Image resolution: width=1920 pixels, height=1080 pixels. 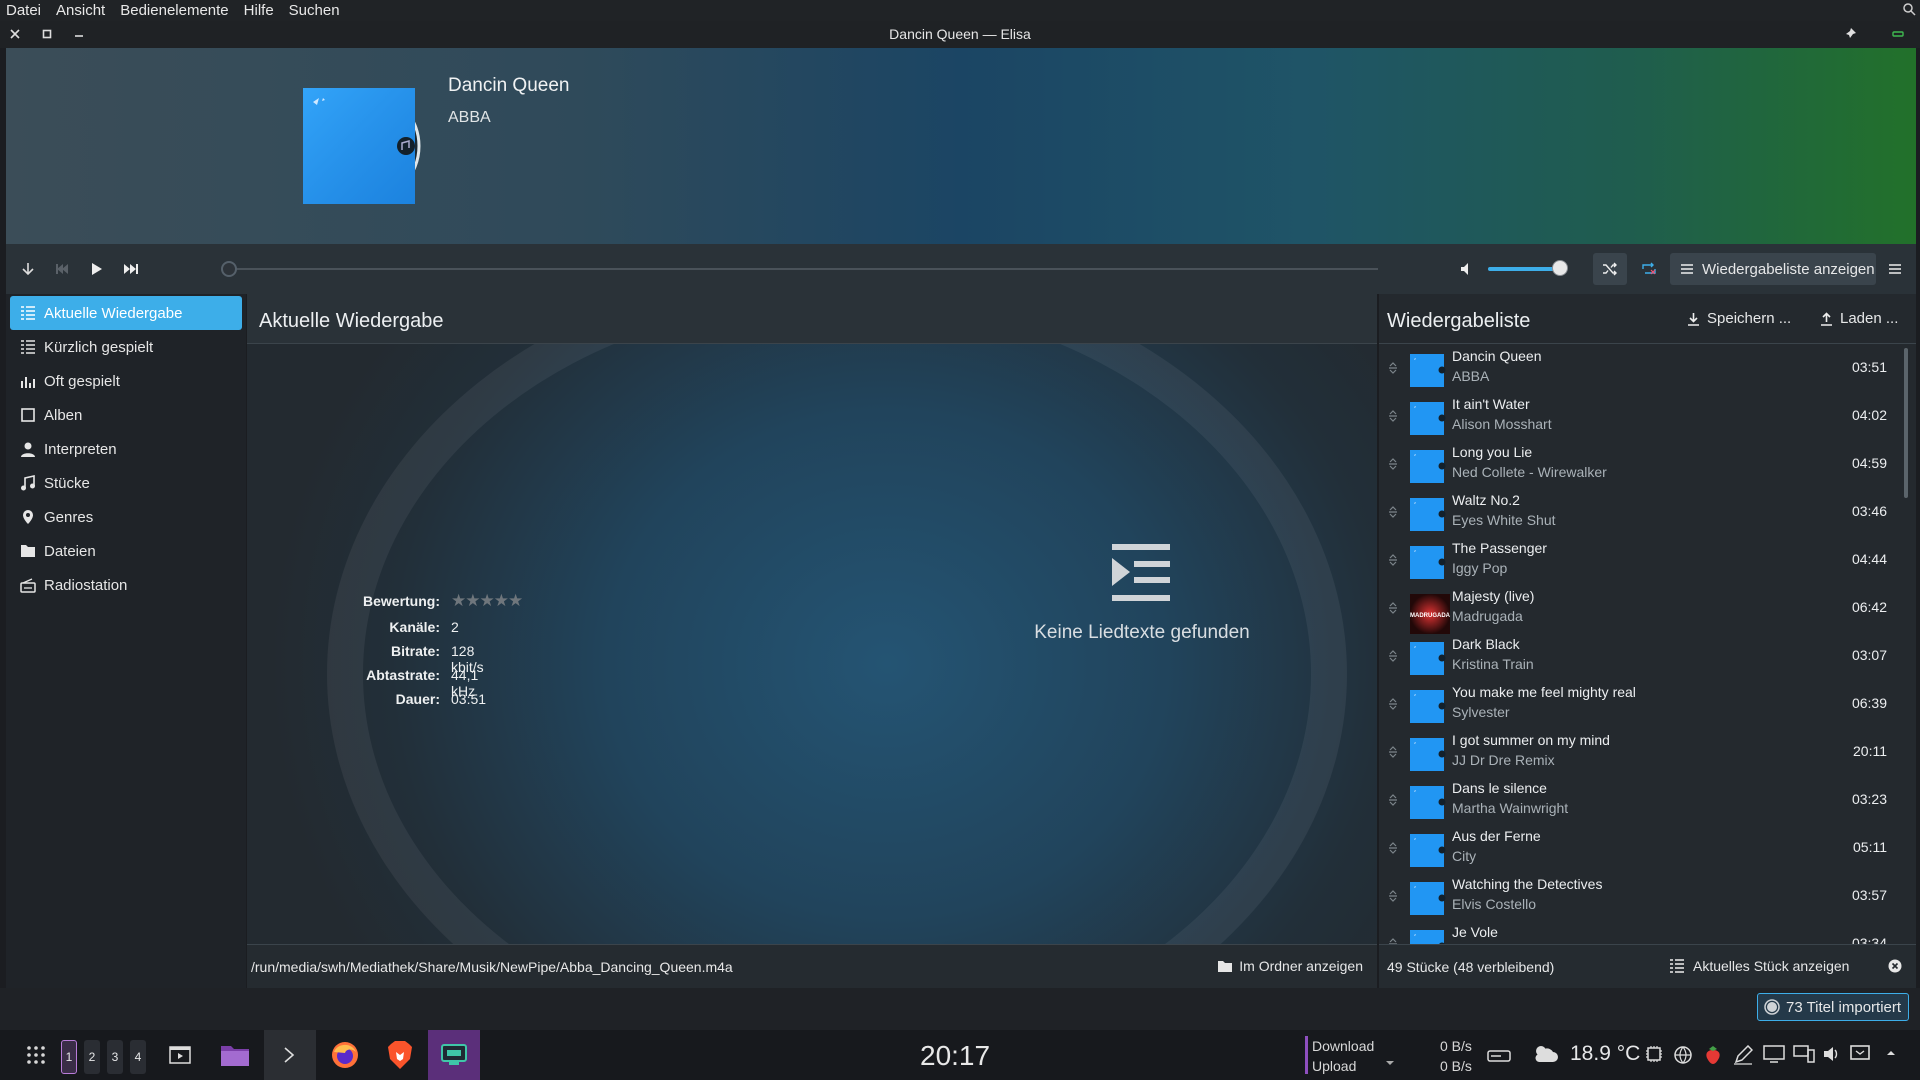 I want to click on sidebar-item-bar-chart: Oft gespielt, so click(x=126, y=381).